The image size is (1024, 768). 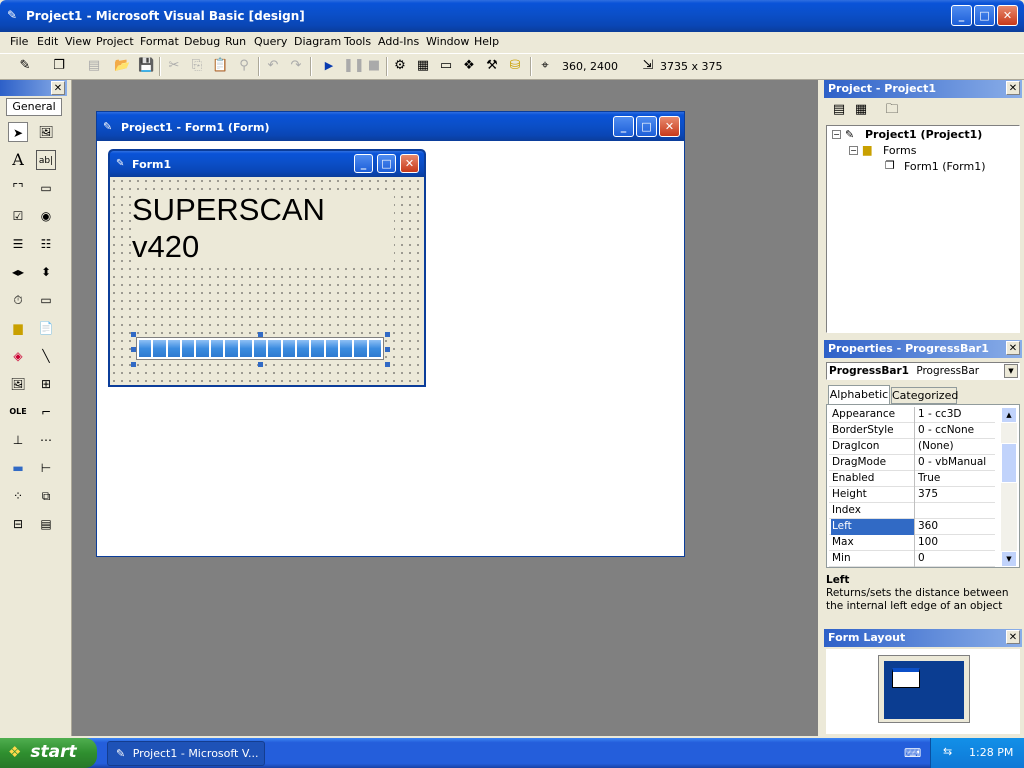 I want to click on form1-title-bar: ✎ Form1 _ □ ✕, so click(x=267, y=164).